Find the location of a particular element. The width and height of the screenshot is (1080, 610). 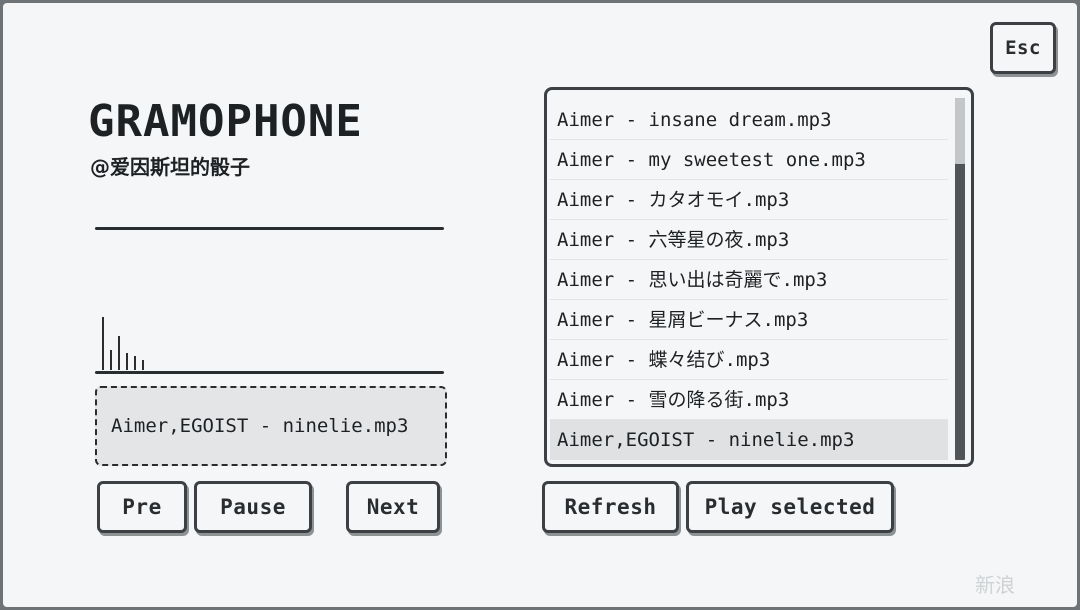

playlist-item: Aimer - 思い出は奇麗で.mp3 is located at coordinates (749, 280).